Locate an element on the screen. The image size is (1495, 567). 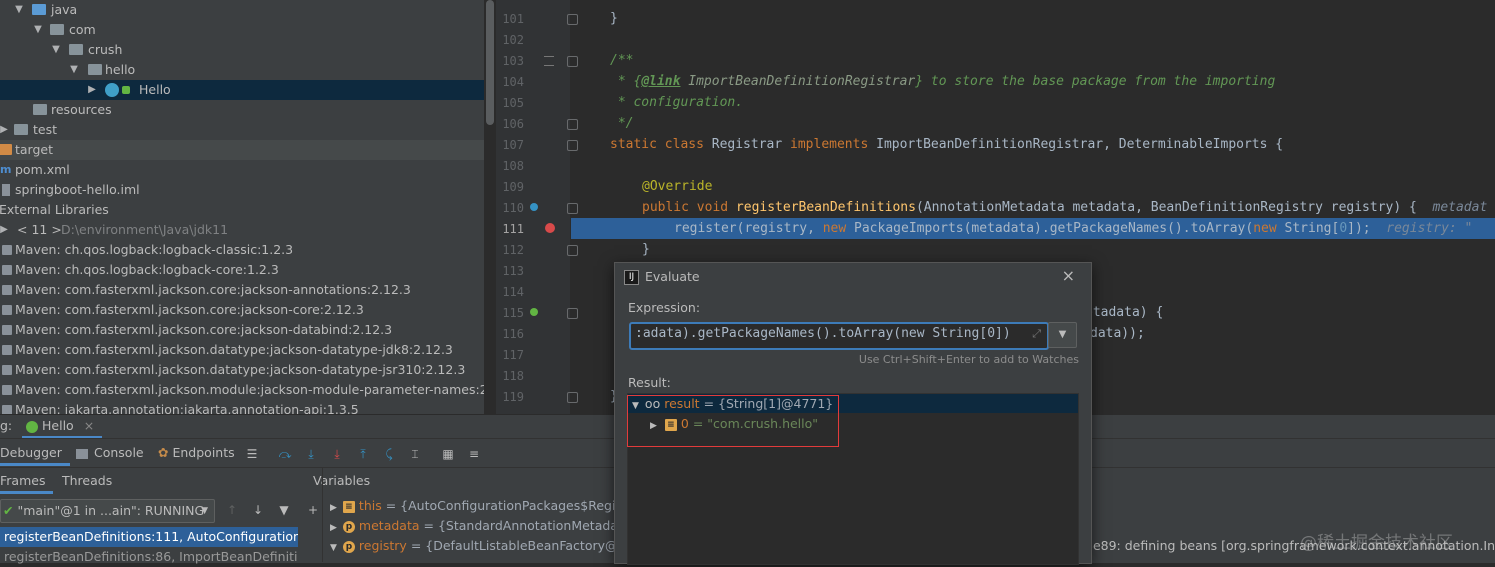
debug-title-prefix: g: is located at coordinates (6, 425).